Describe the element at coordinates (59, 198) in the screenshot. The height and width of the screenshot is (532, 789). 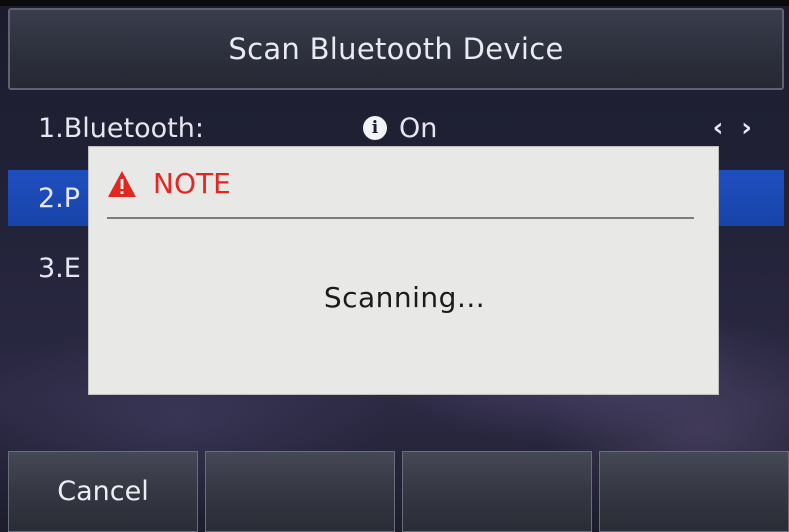
I see `menu-item-label: 2.P` at that location.